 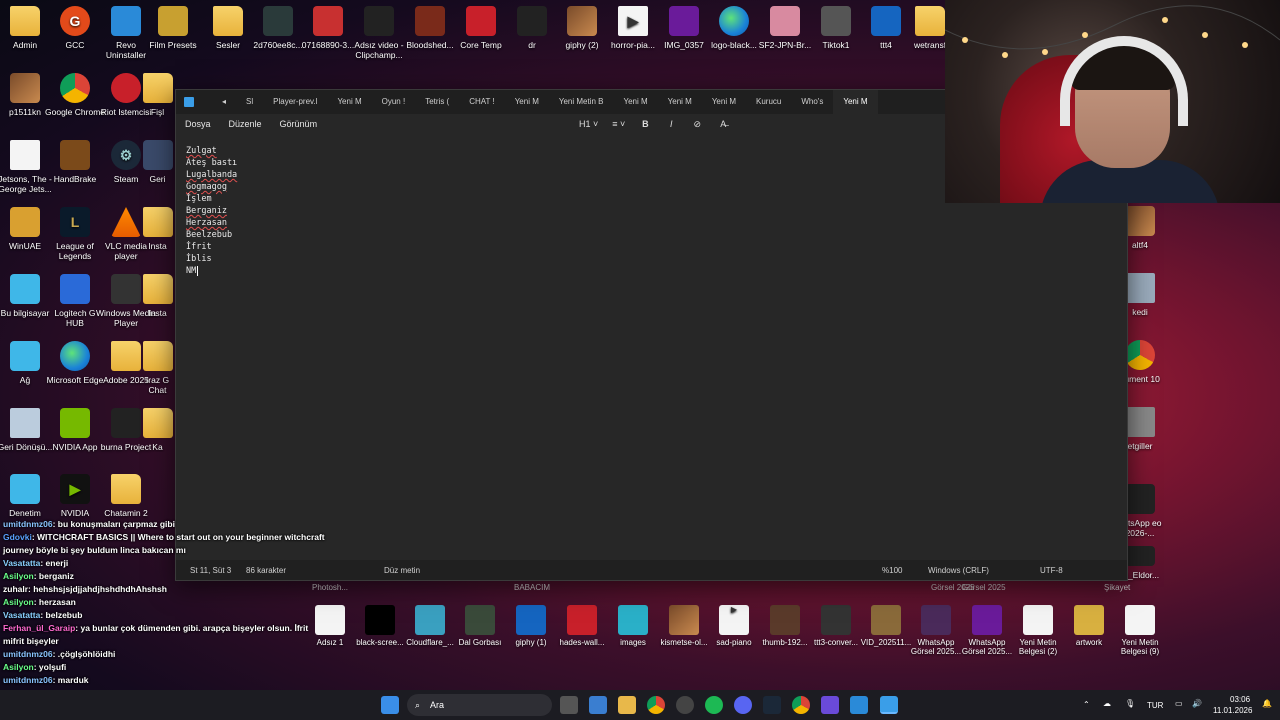 I want to click on status-zoom: %100, so click(x=892, y=570).